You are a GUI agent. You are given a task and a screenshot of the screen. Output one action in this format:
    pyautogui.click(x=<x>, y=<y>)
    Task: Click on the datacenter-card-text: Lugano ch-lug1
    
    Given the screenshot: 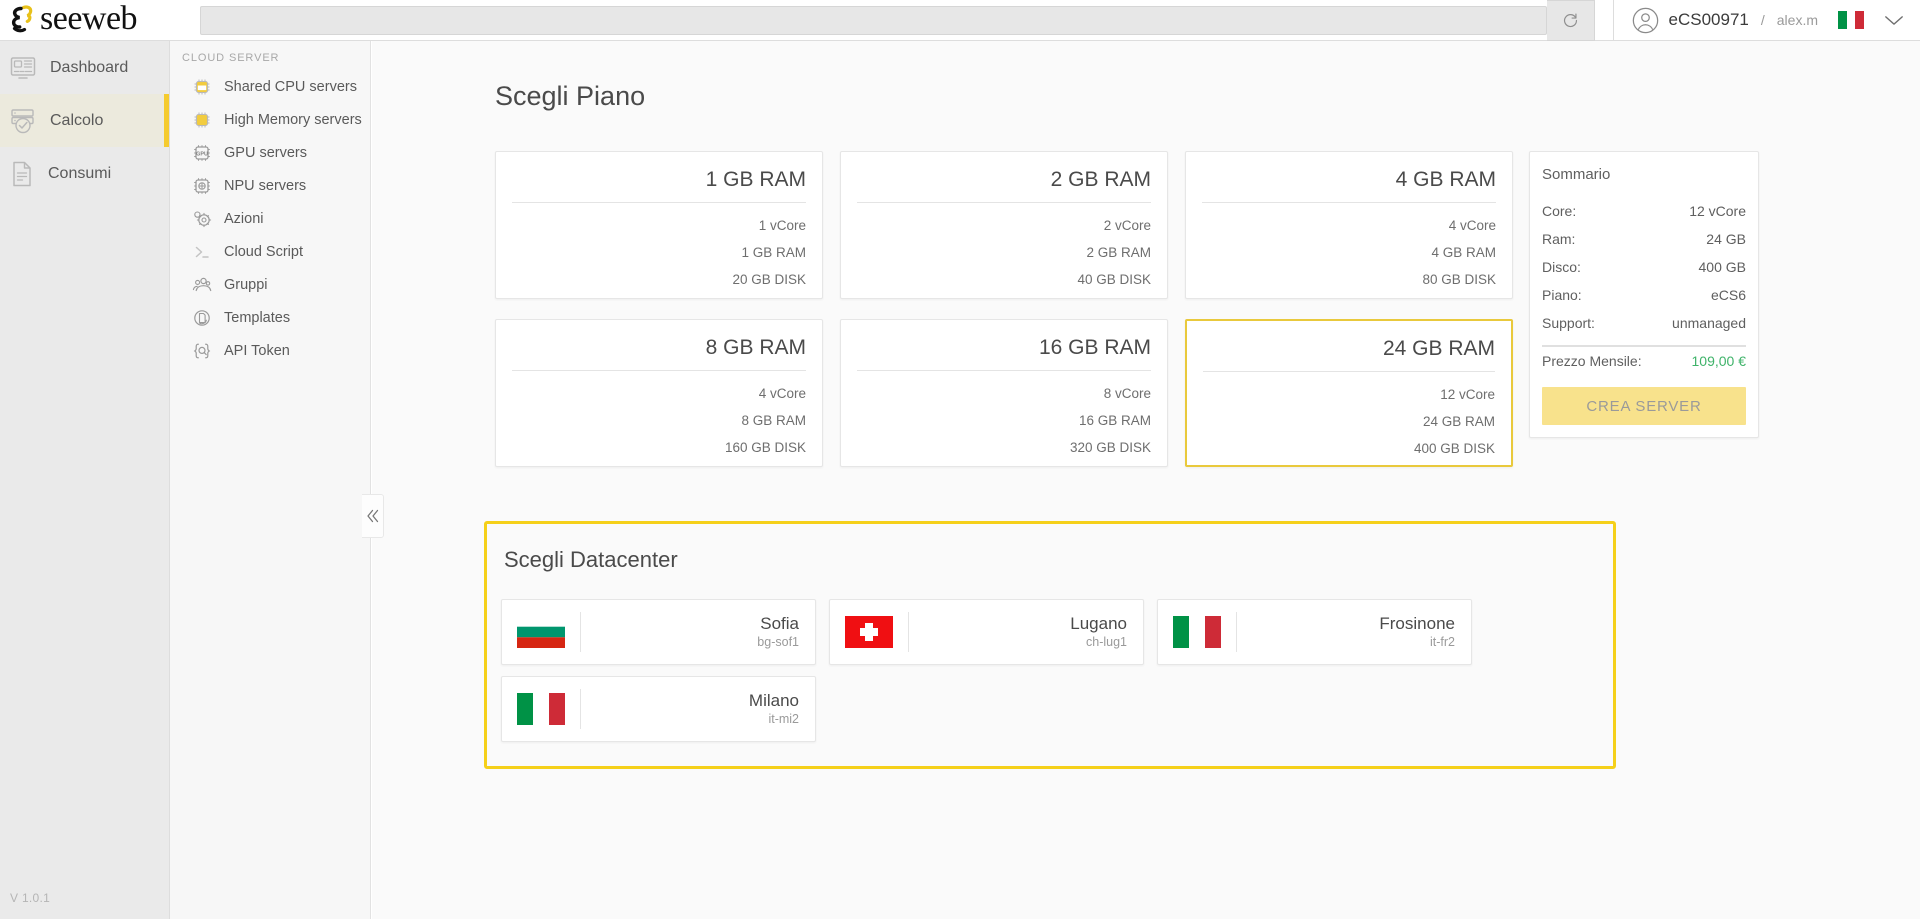 What is the action you would take?
    pyautogui.click(x=1026, y=632)
    